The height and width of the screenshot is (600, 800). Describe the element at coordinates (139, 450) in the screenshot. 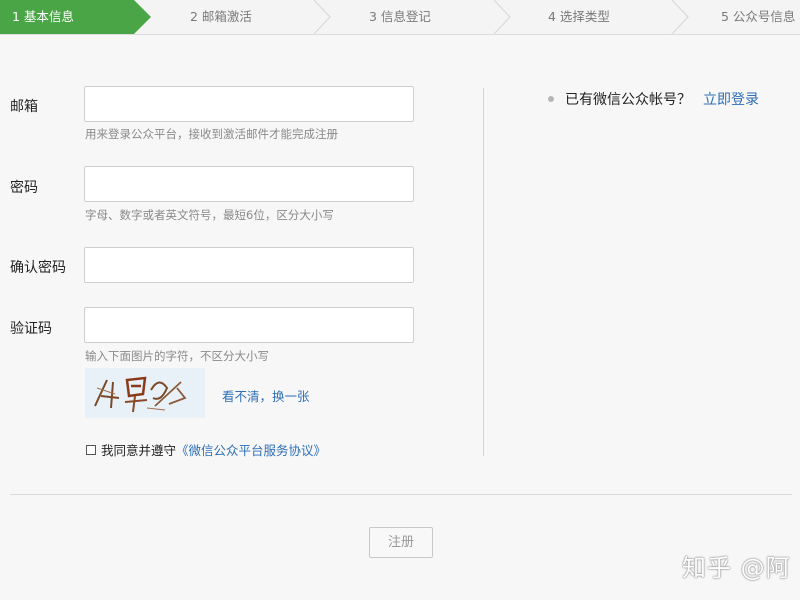

I see `agreement-text: 我同意并遵守` at that location.